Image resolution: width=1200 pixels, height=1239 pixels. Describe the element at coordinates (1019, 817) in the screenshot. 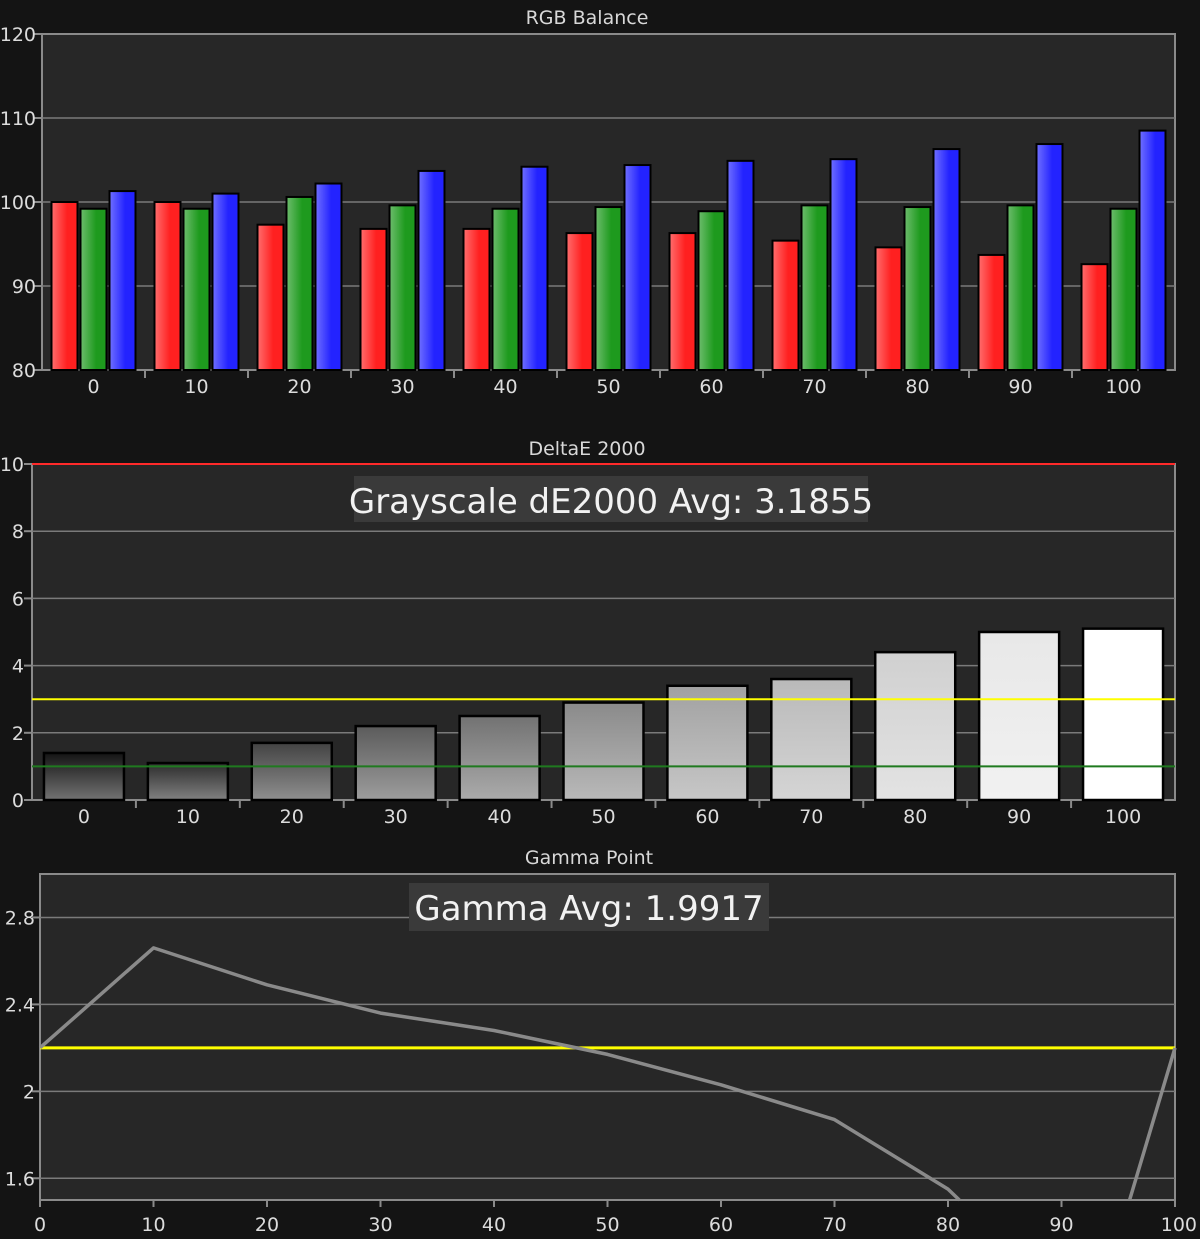

I see `deltae-x-tick-label: 90` at that location.